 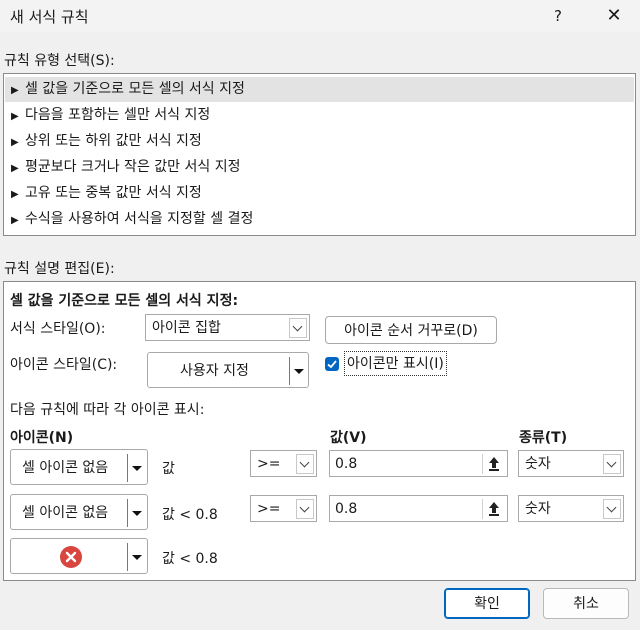 I want to click on reverse-icon-order-button: 아이콘 순서 거꾸로(D), so click(x=411, y=330).